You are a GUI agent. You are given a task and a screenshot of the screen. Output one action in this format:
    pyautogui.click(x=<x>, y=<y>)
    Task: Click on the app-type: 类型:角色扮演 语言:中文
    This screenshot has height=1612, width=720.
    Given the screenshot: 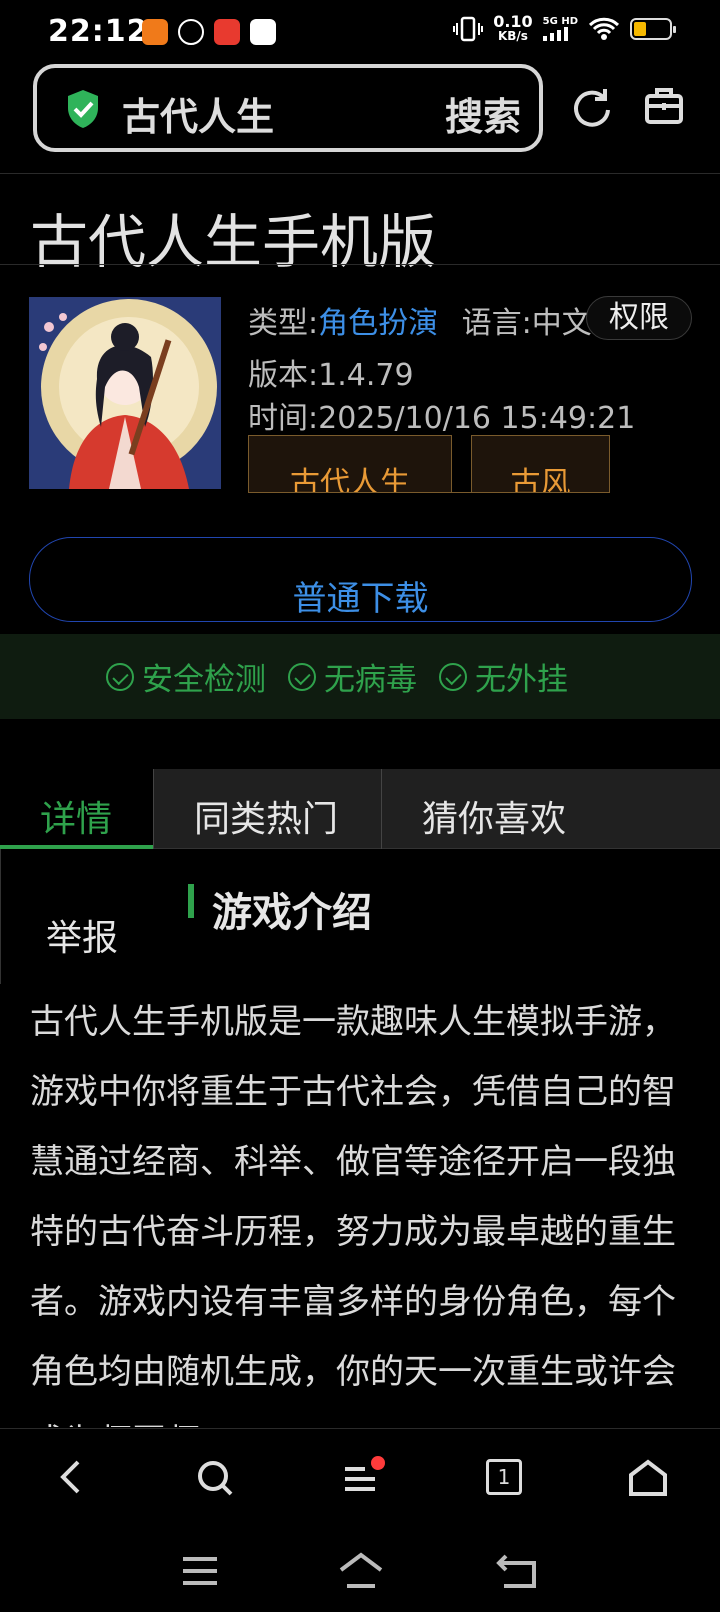 What is the action you would take?
    pyautogui.click(x=420, y=323)
    